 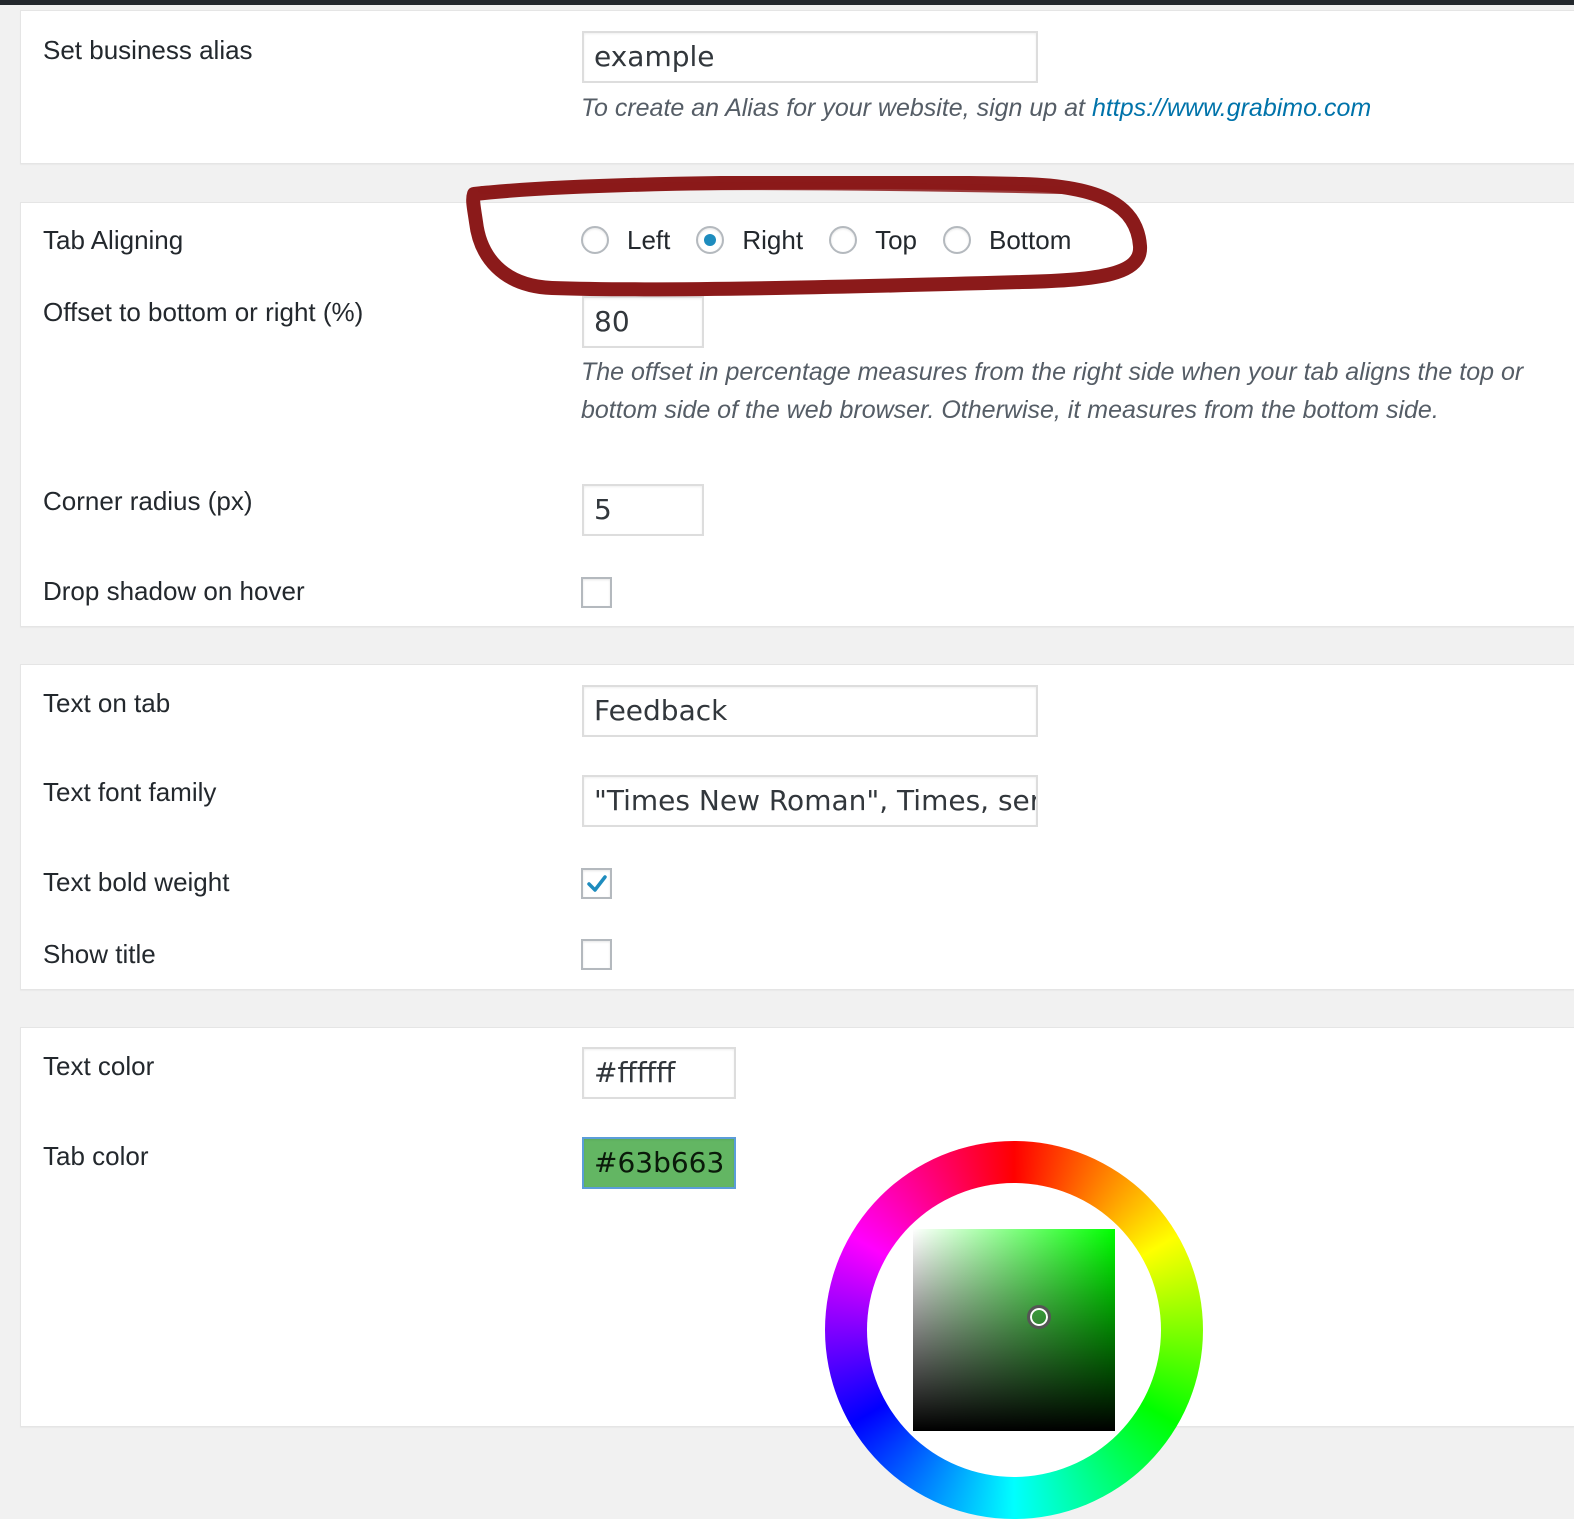 What do you see at coordinates (659, 1163) in the screenshot?
I see `tab-color-input: #63b663` at bounding box center [659, 1163].